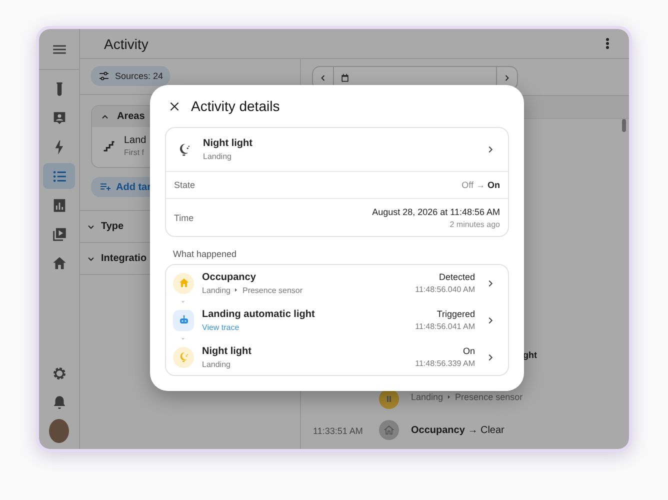 This screenshot has width=668, height=500. I want to click on more-options-icon, so click(607, 43).